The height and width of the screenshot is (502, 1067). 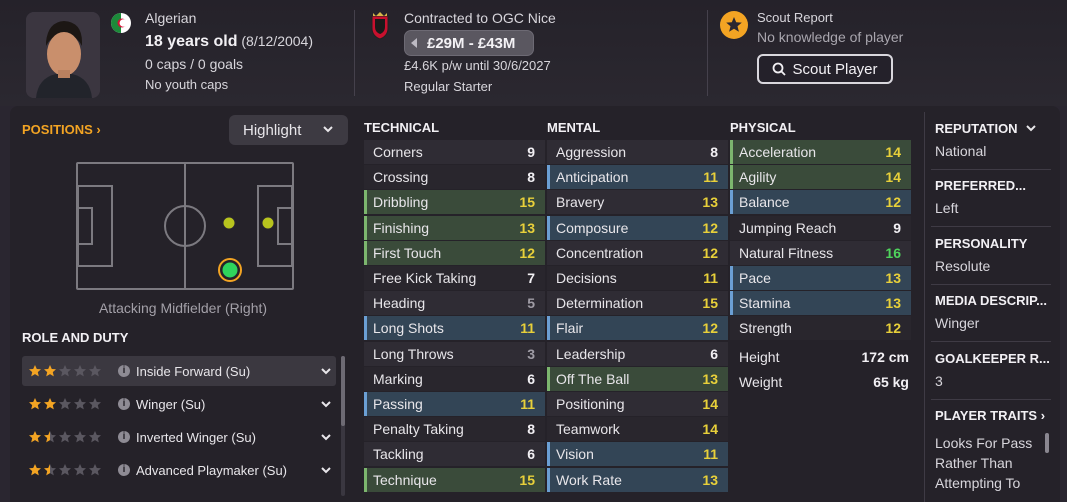 I want to click on attribute-row: Long Shots 11, so click(x=454, y=328).